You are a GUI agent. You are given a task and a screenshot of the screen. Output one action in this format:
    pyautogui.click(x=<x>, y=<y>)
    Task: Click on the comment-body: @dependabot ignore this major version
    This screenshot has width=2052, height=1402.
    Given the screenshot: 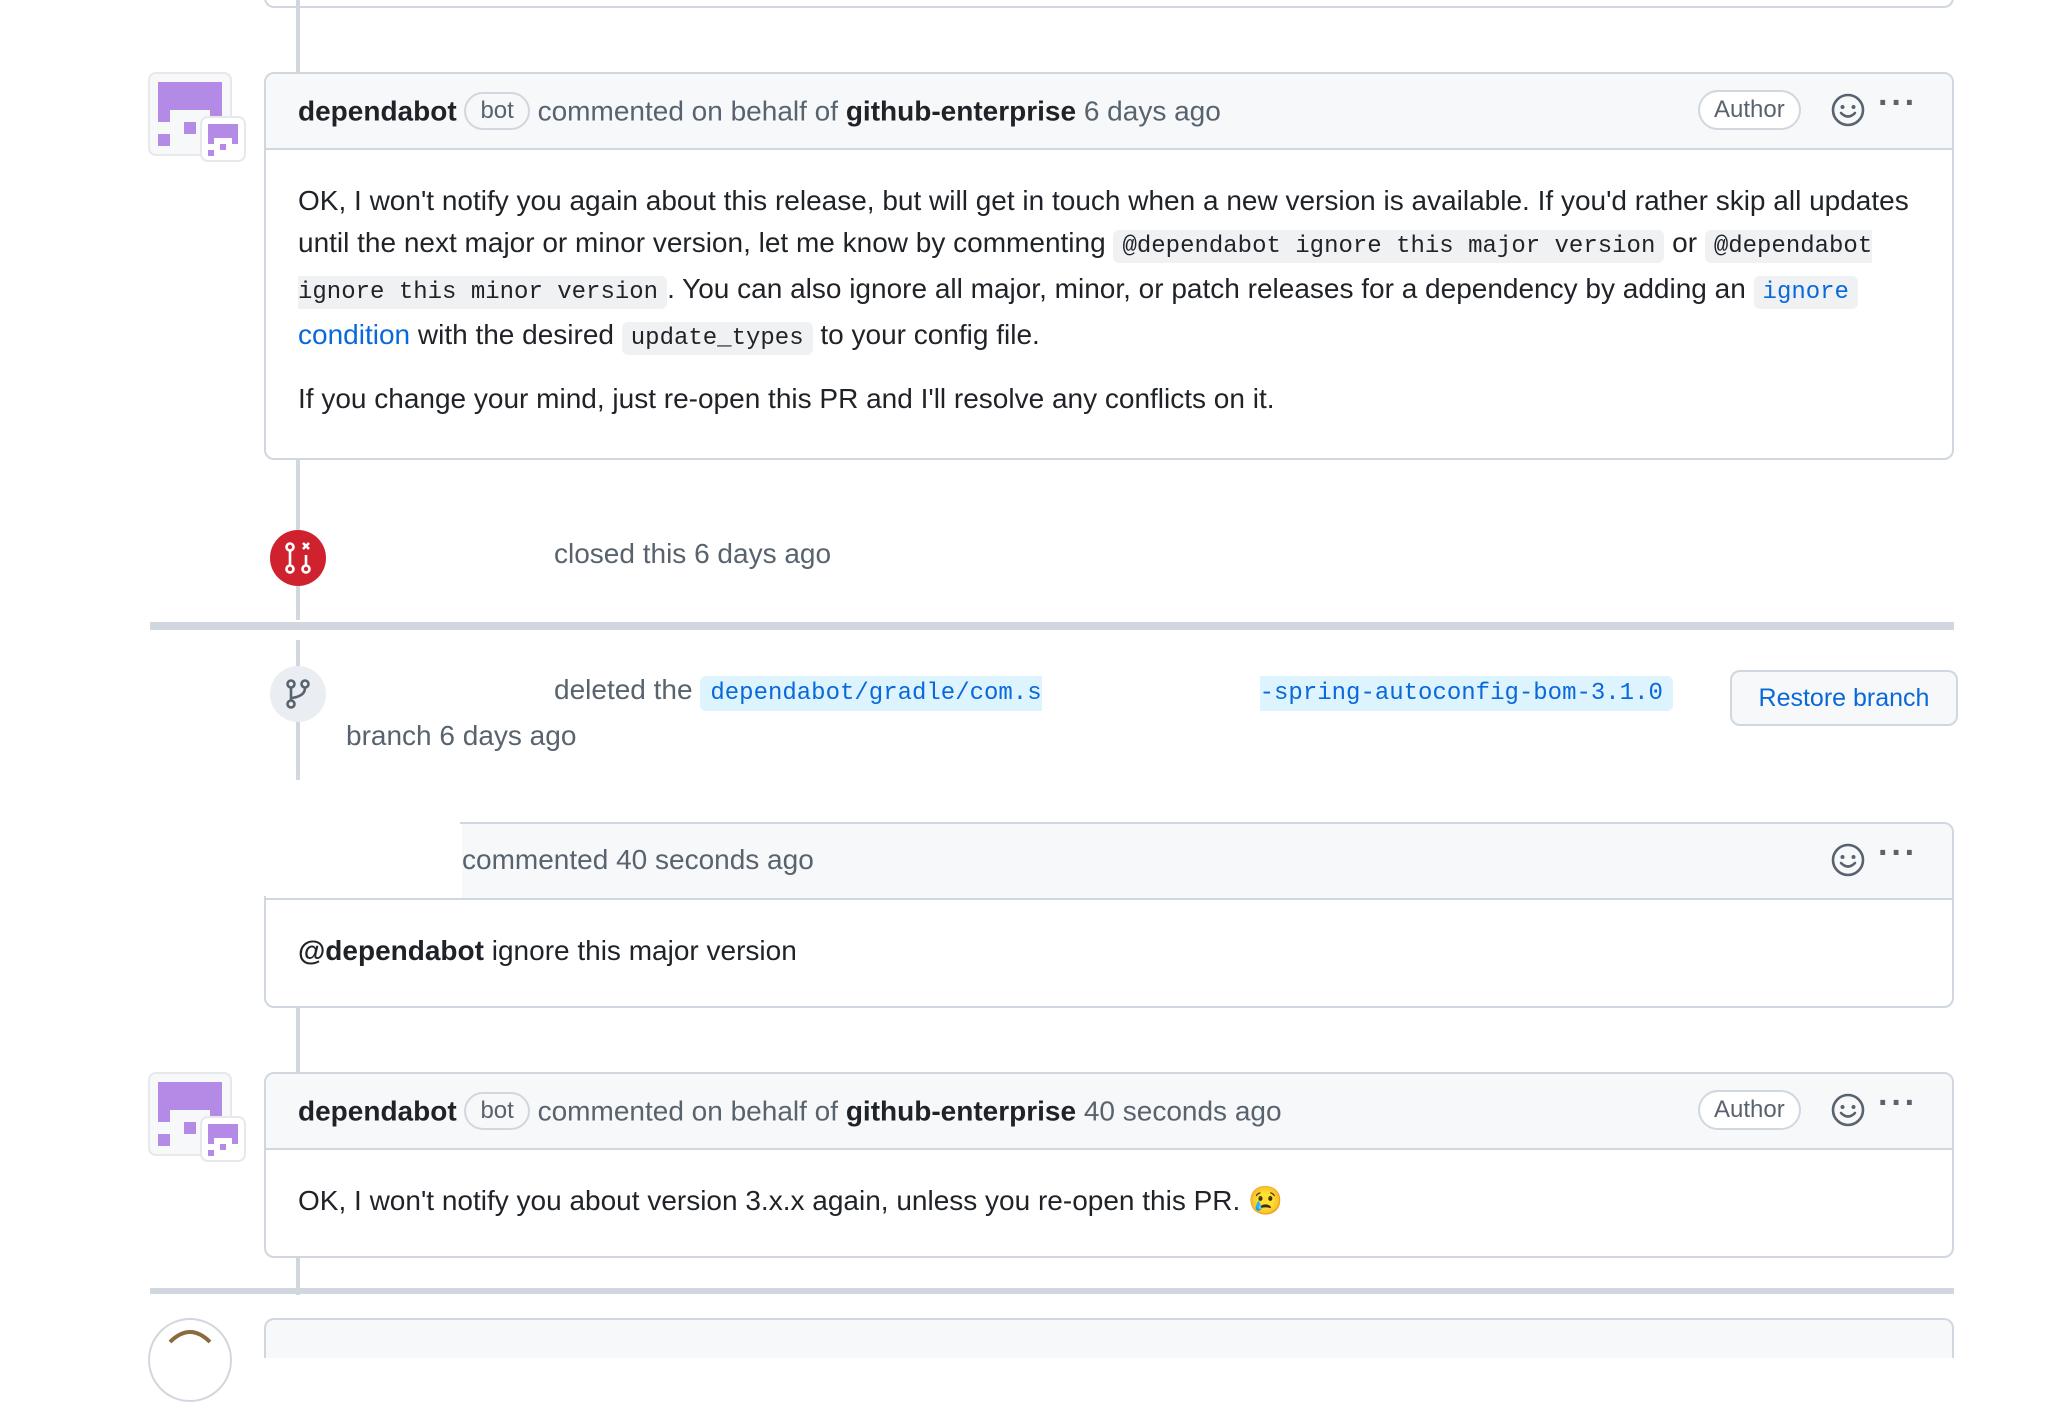 What is the action you would take?
    pyautogui.click(x=547, y=951)
    